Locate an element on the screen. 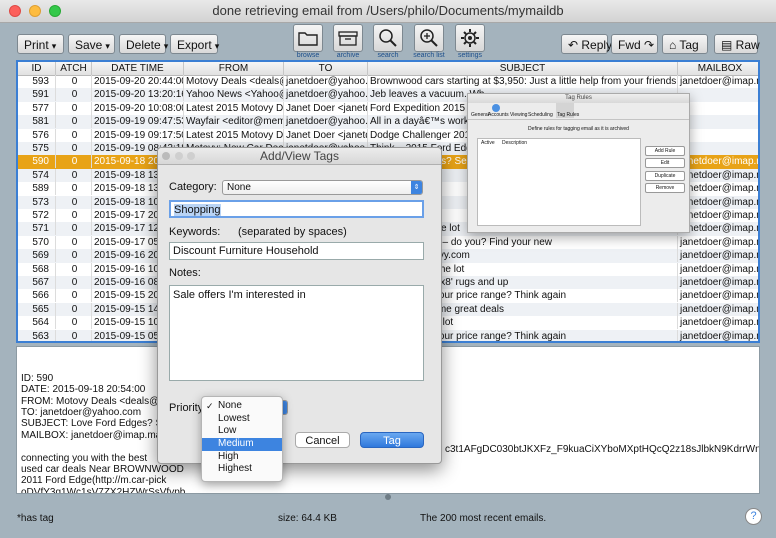 Image resolution: width=776 pixels, height=538 pixels. priority-option-none: ✓ None is located at coordinates (242, 406).